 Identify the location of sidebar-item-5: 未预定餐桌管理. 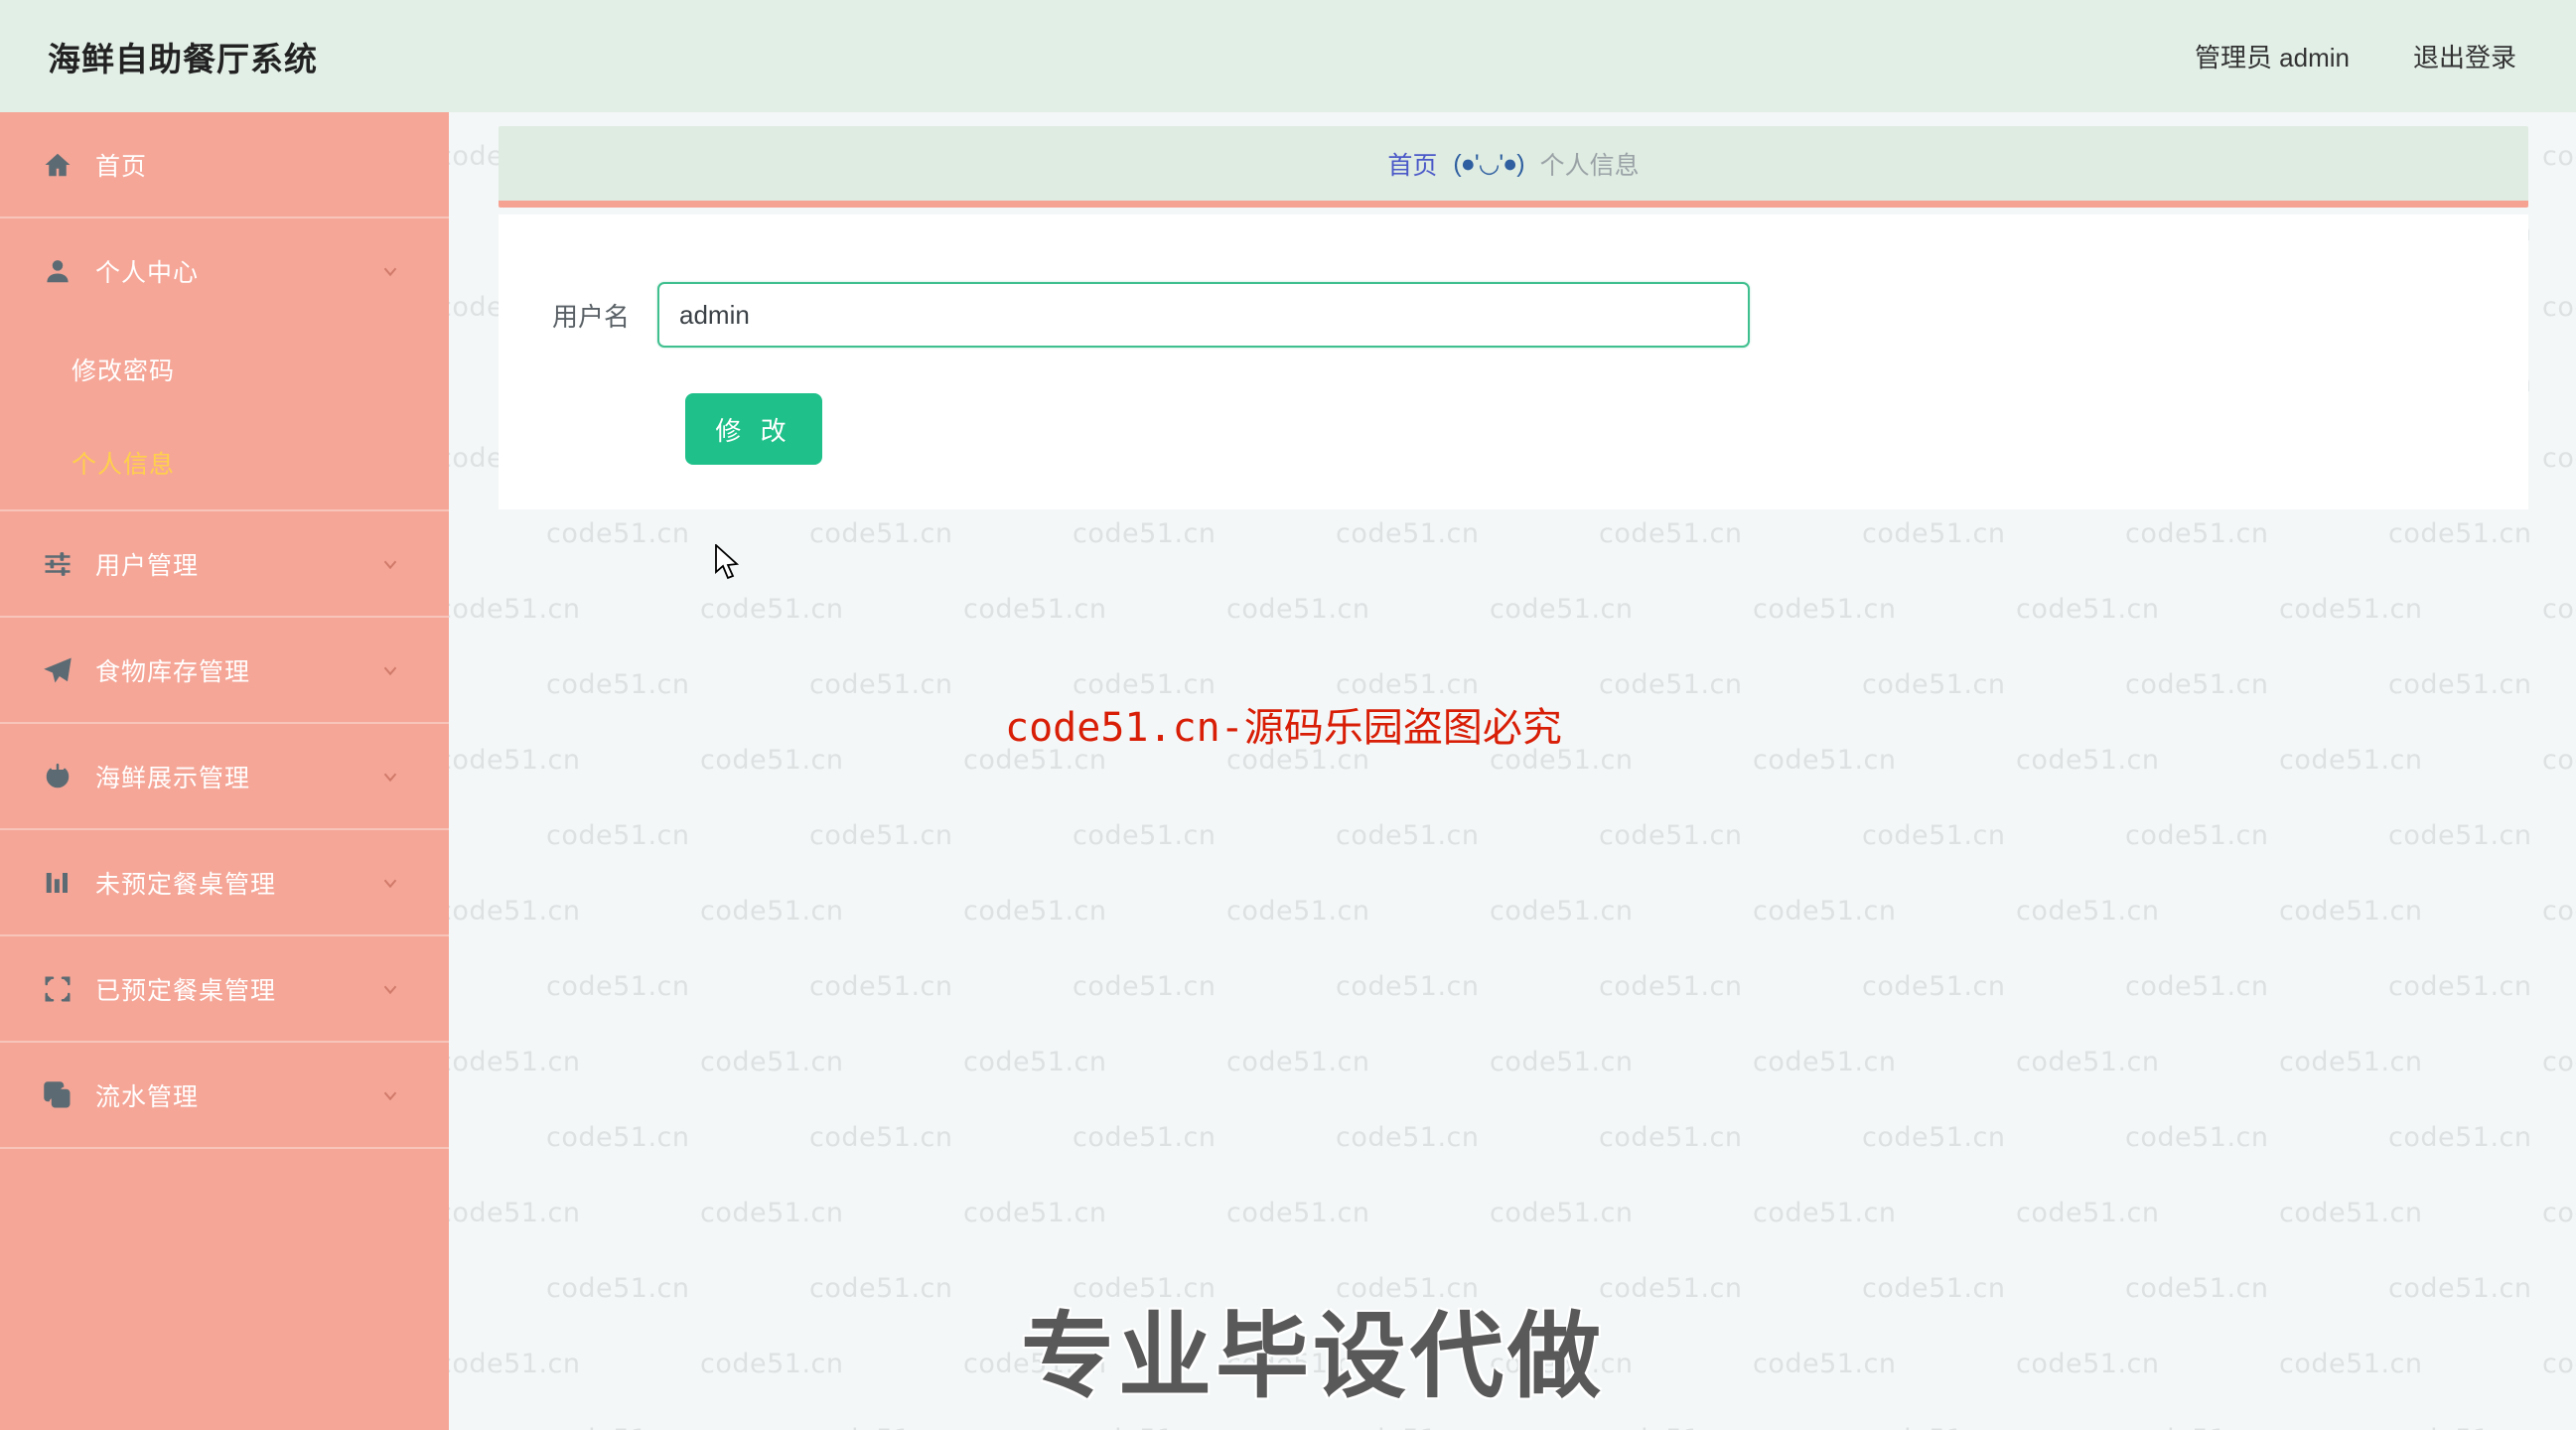
(224, 882).